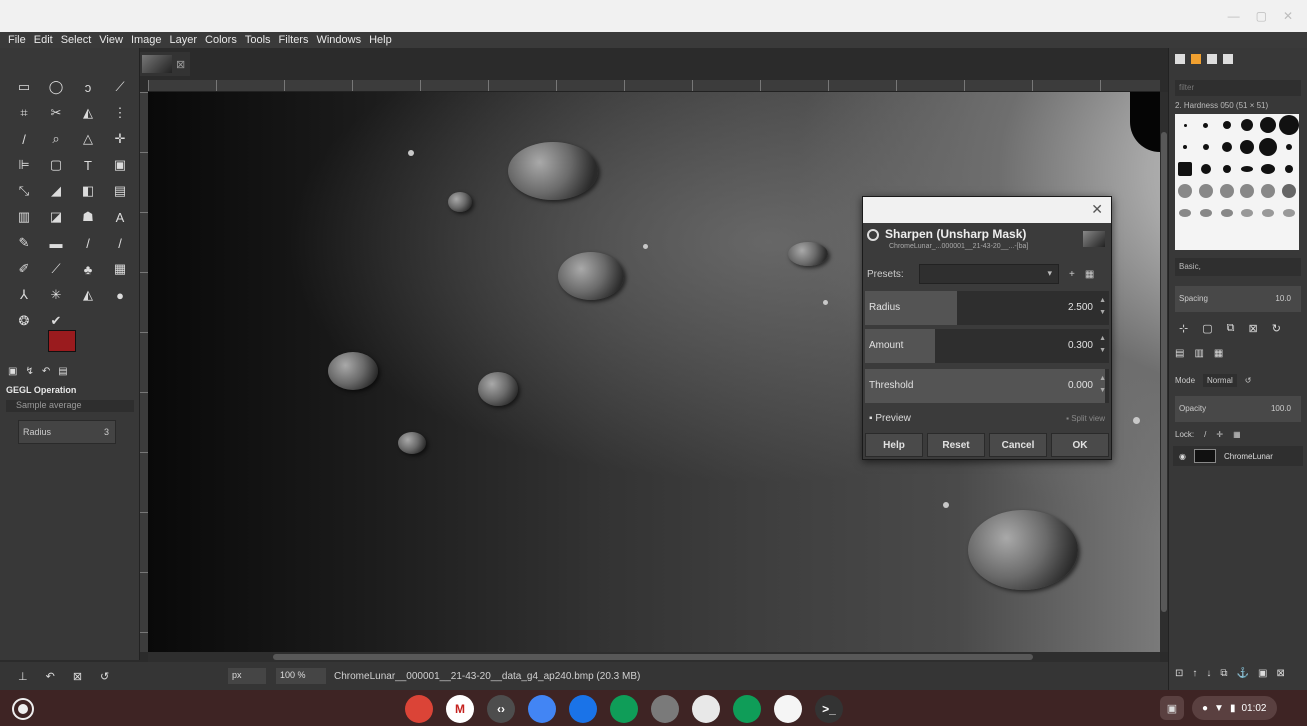 This screenshot has width=1307, height=726. I want to click on paintbrush-icon: ✎, so click(24, 243).